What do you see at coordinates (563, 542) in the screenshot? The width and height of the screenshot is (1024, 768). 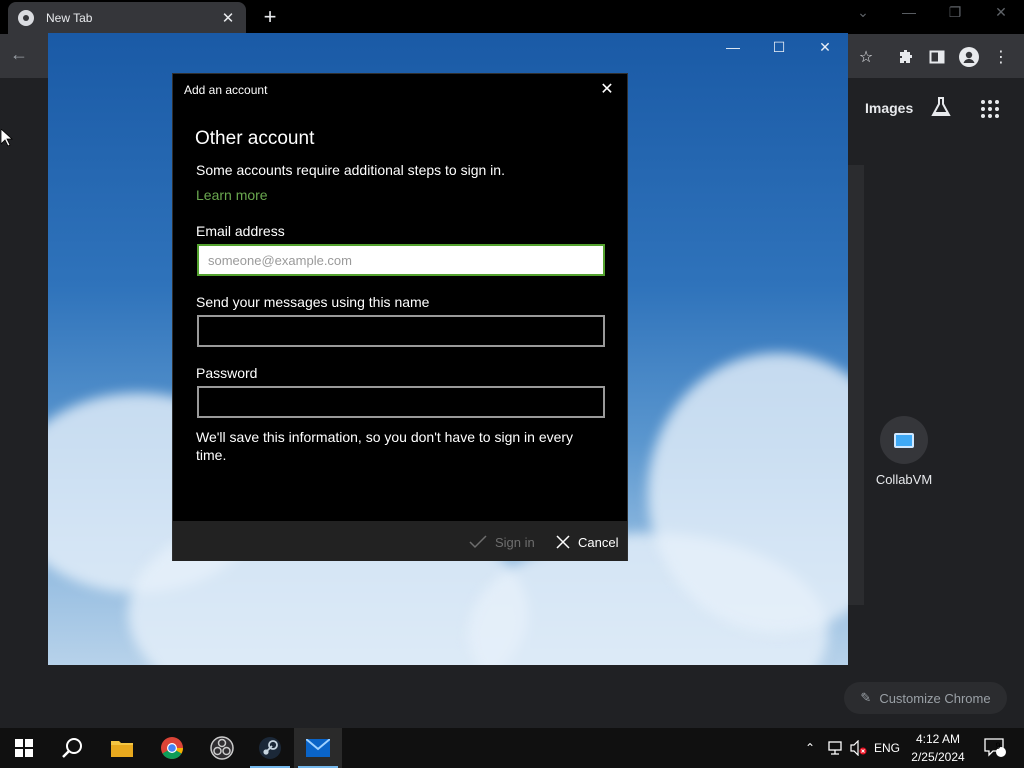 I see `cancel-x-icon` at bounding box center [563, 542].